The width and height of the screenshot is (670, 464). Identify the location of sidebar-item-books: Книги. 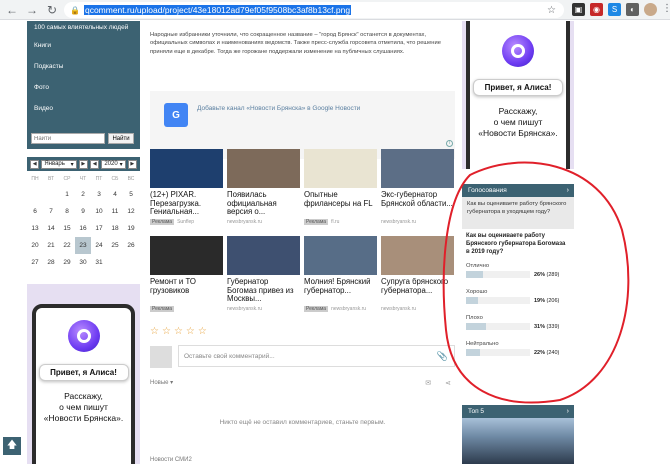
(83, 45).